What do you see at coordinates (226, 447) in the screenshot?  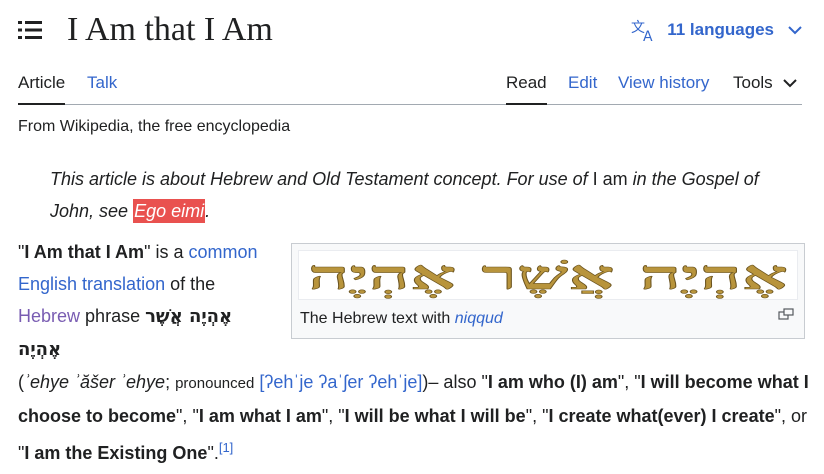 I see `reference-1-link: [1]` at bounding box center [226, 447].